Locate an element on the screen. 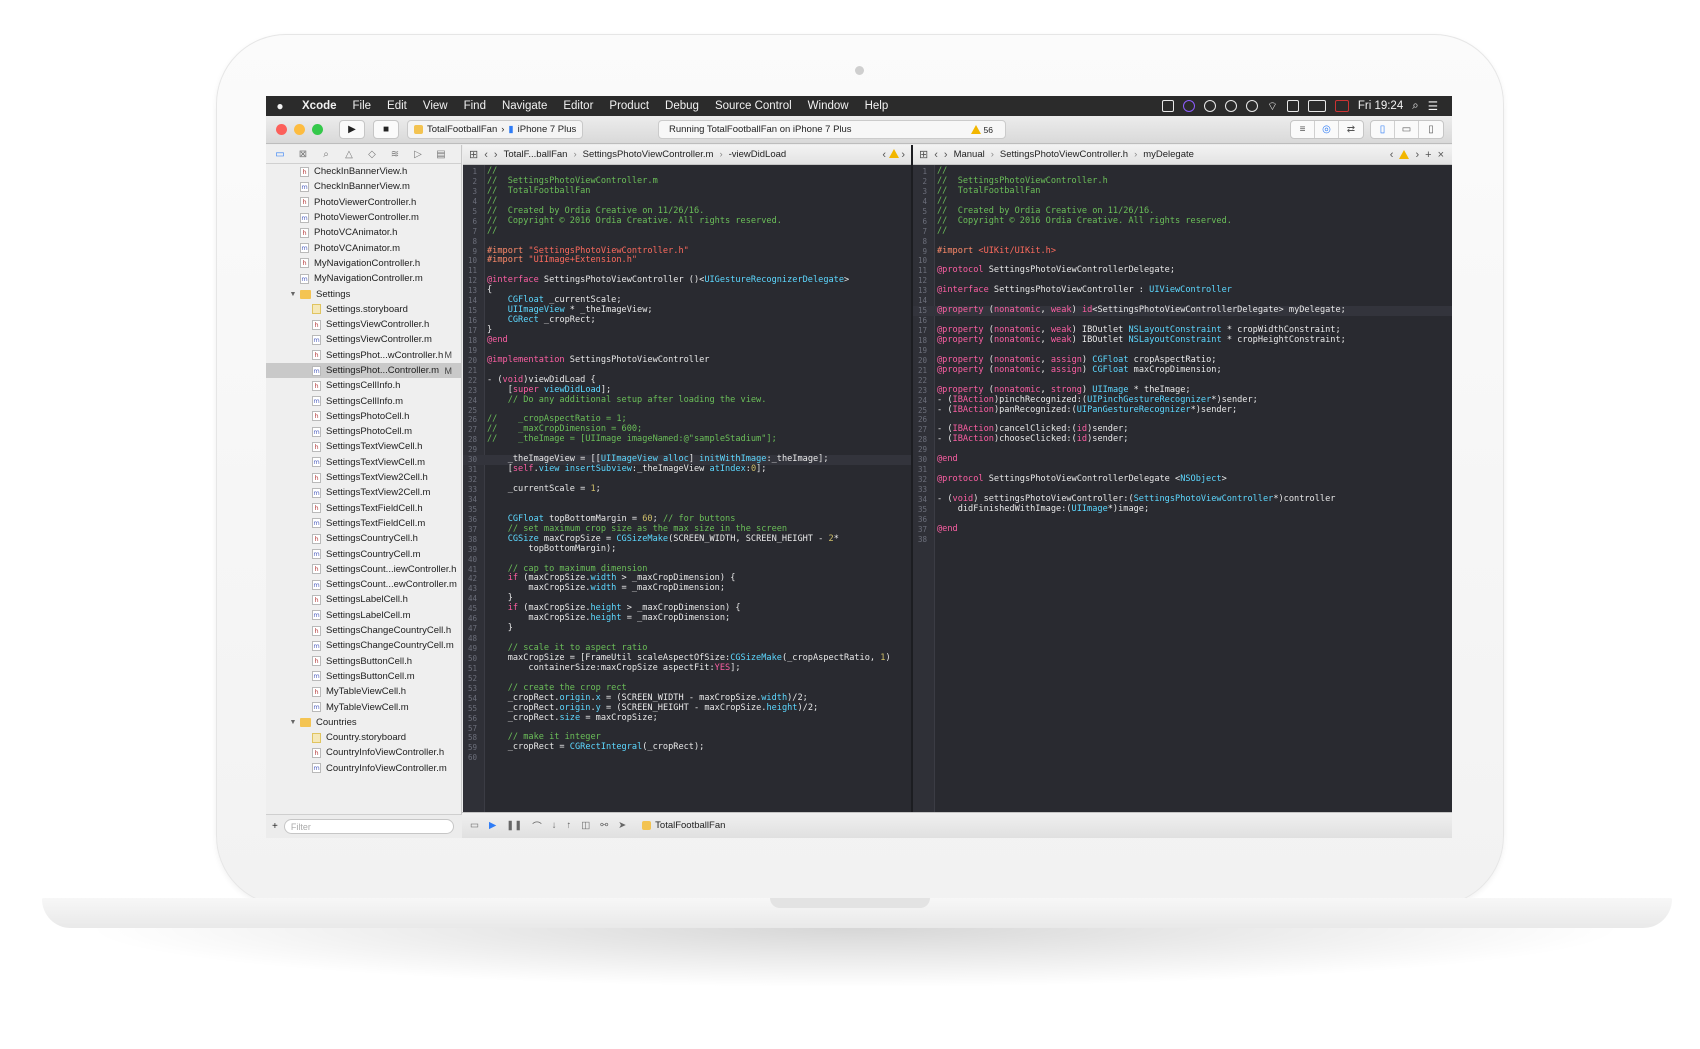  menu-navigate: Navigate is located at coordinates (524, 106).